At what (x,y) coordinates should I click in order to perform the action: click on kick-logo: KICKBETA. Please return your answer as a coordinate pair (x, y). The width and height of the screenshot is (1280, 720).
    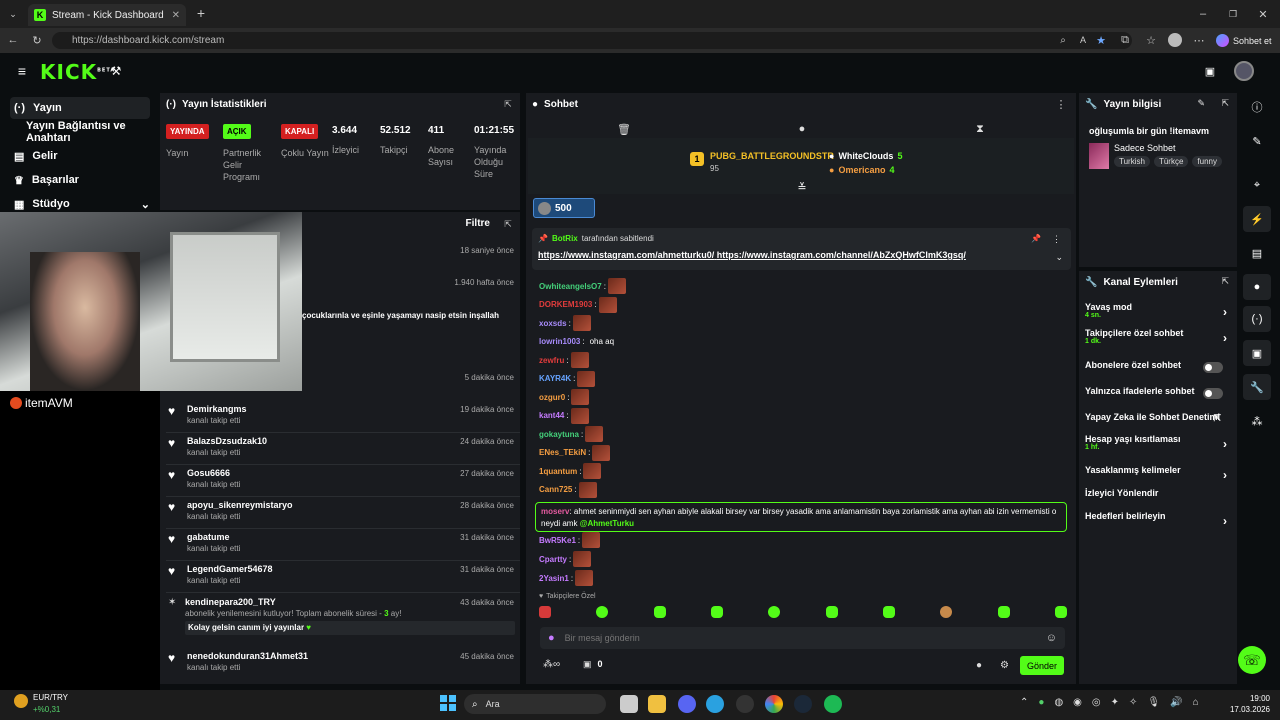
    Looking at the image, I should click on (77, 72).